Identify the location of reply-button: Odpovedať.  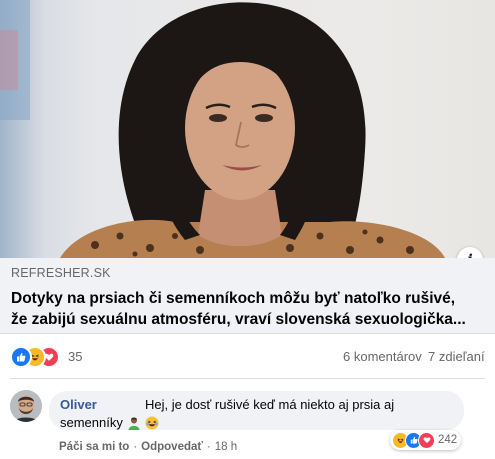
(172, 447).